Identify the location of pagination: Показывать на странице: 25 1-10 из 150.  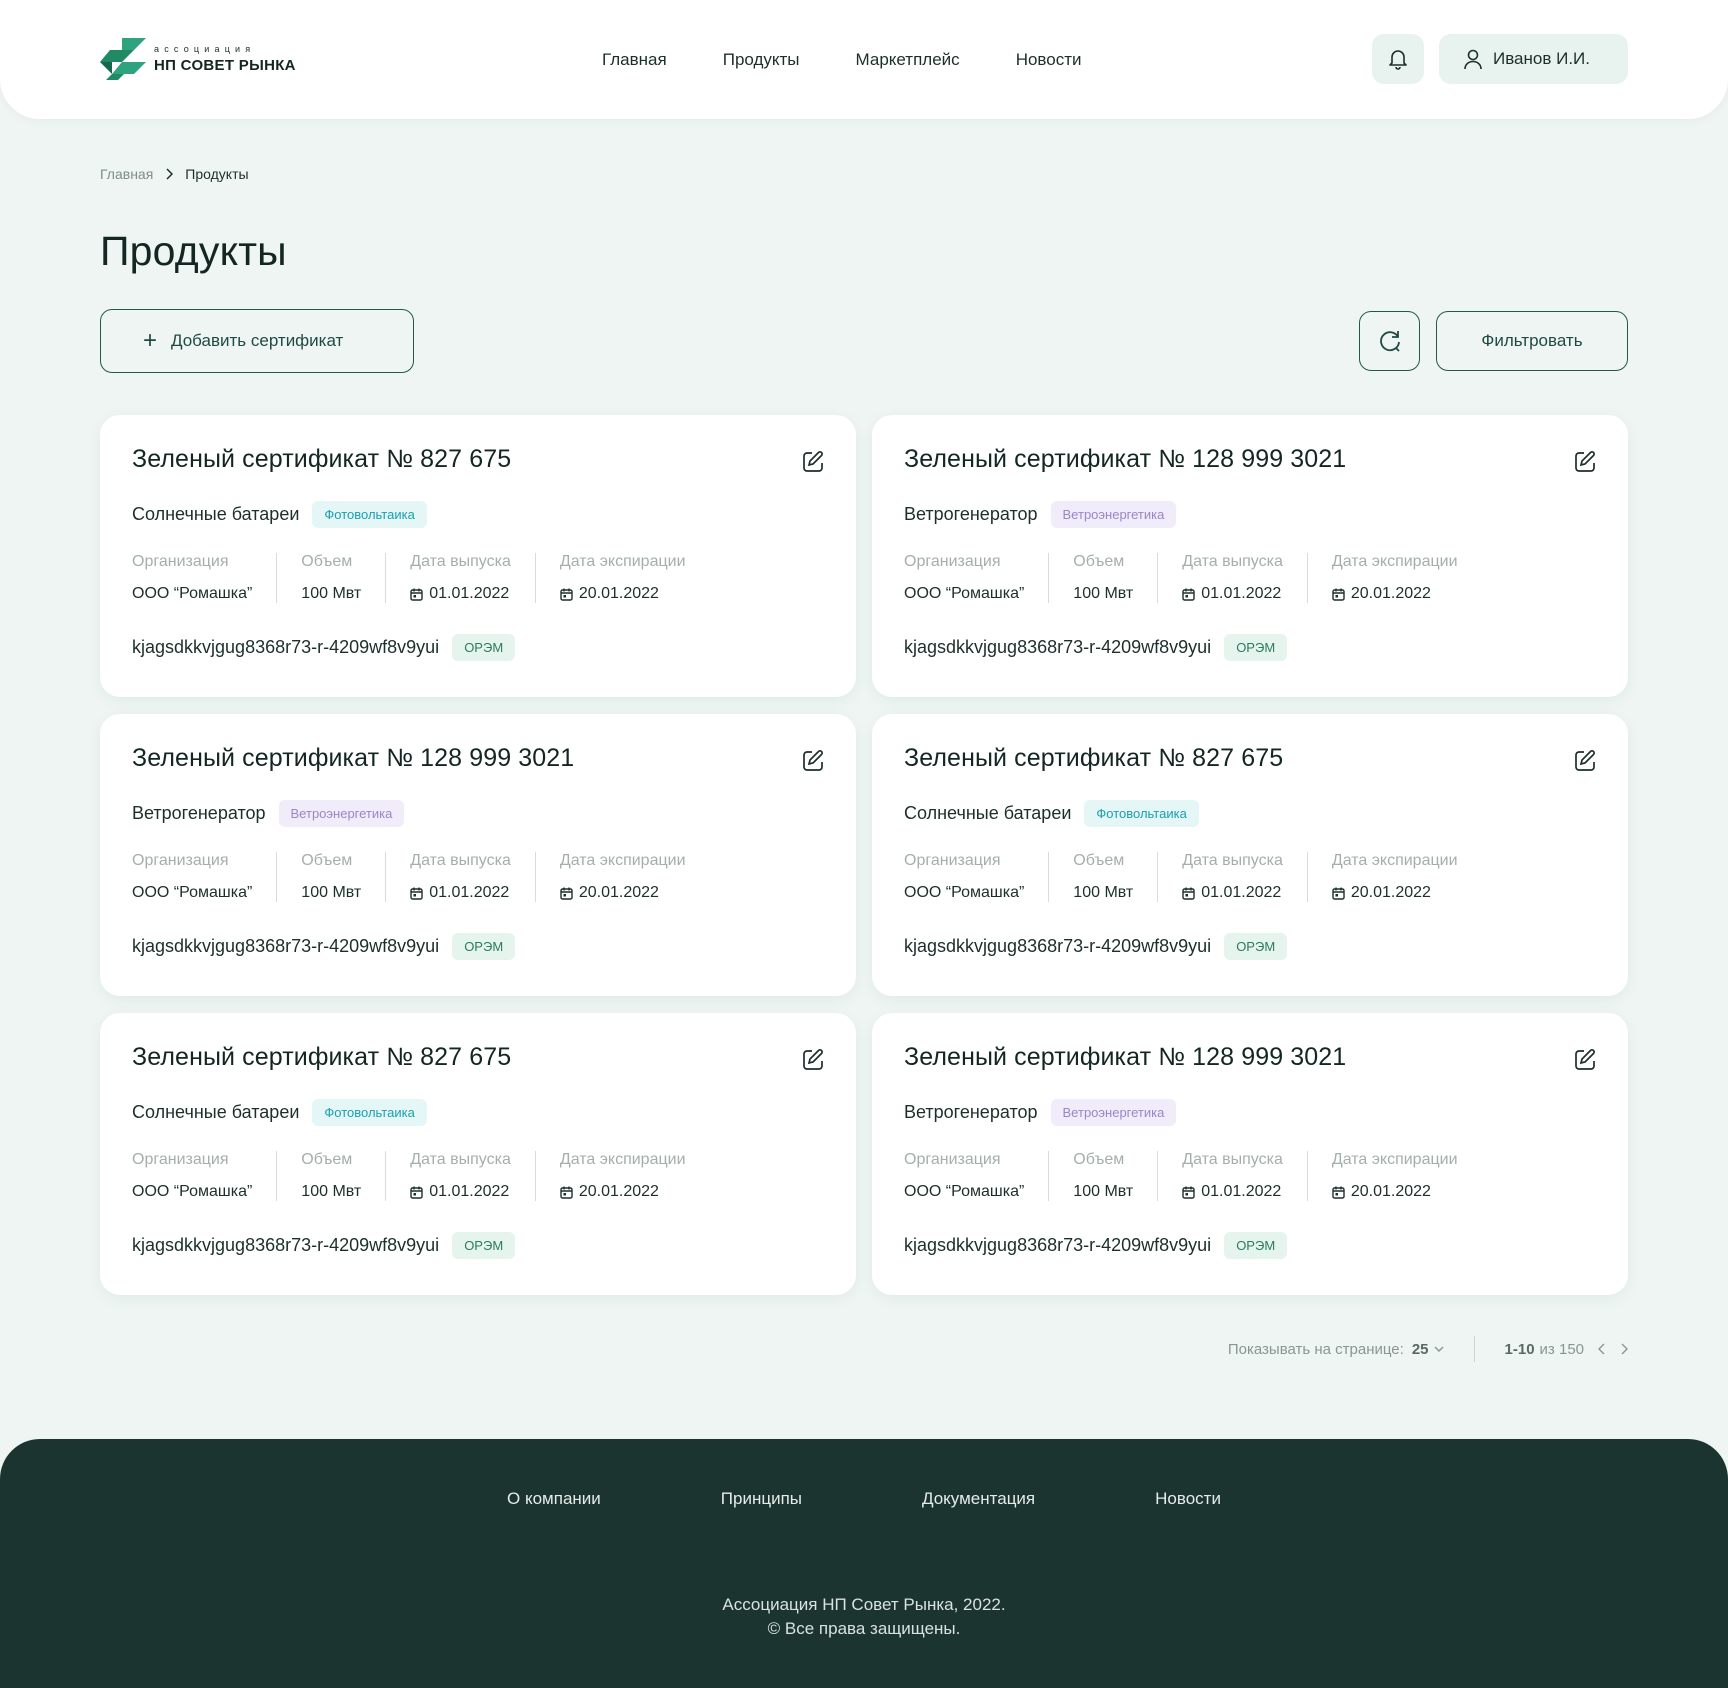
(1428, 1349).